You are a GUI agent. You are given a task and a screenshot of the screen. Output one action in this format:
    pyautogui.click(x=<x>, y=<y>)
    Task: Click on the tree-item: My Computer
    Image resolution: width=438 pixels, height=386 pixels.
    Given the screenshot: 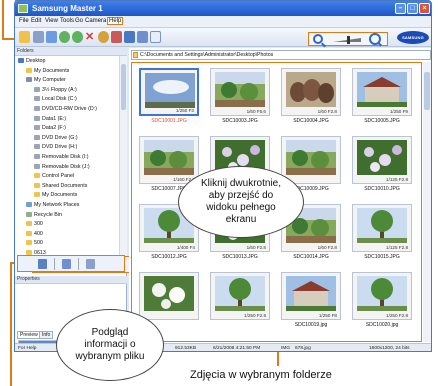 What is the action you would take?
    pyautogui.click(x=46, y=80)
    